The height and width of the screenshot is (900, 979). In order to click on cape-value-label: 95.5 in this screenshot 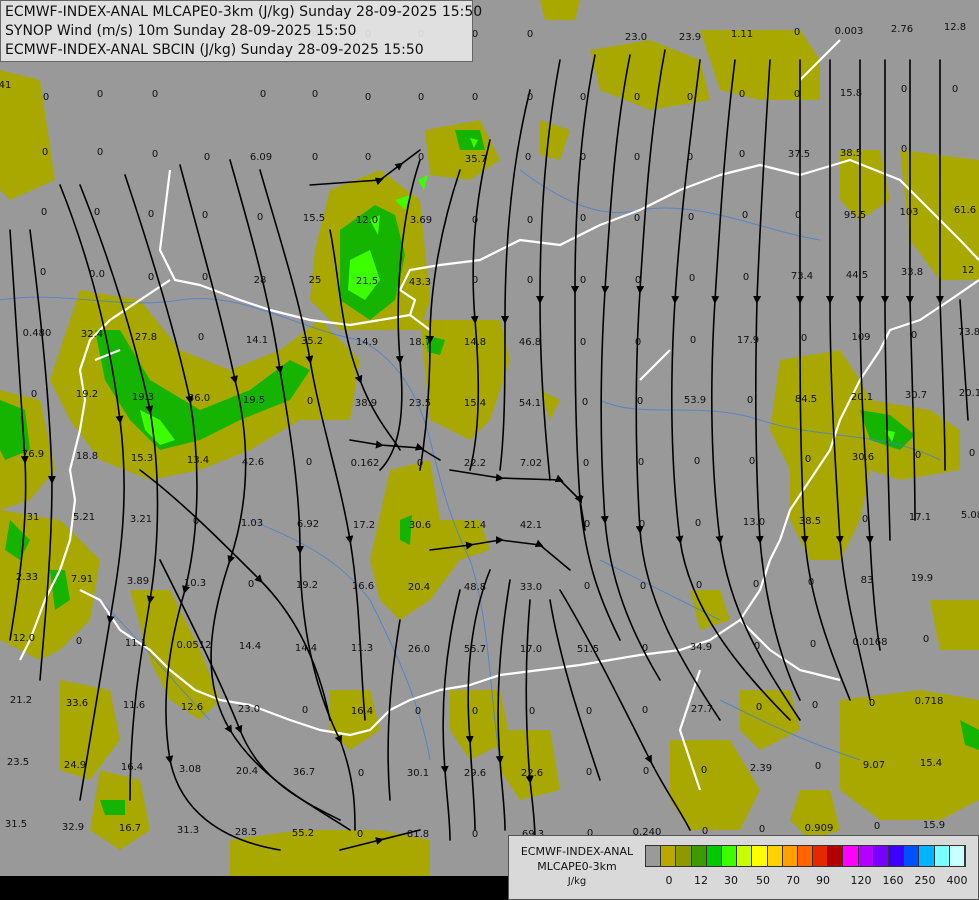, I will do `click(855, 215)`.